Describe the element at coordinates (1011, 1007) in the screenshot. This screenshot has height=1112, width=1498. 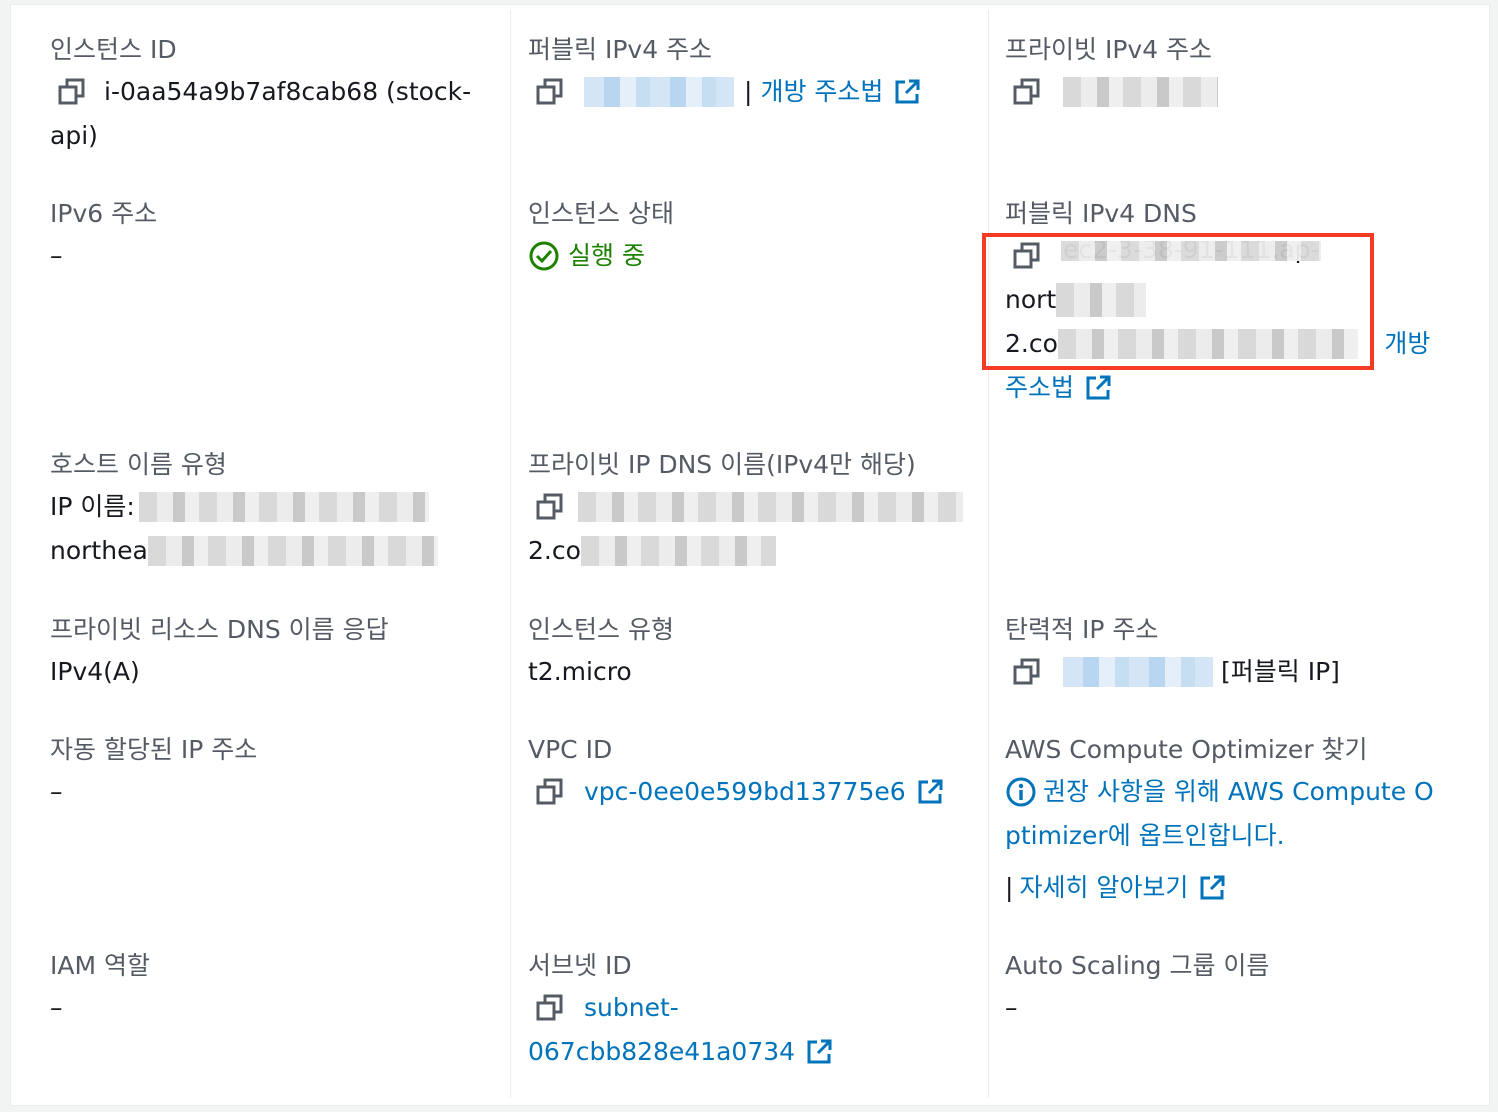
I see `asg-name-value: –` at that location.